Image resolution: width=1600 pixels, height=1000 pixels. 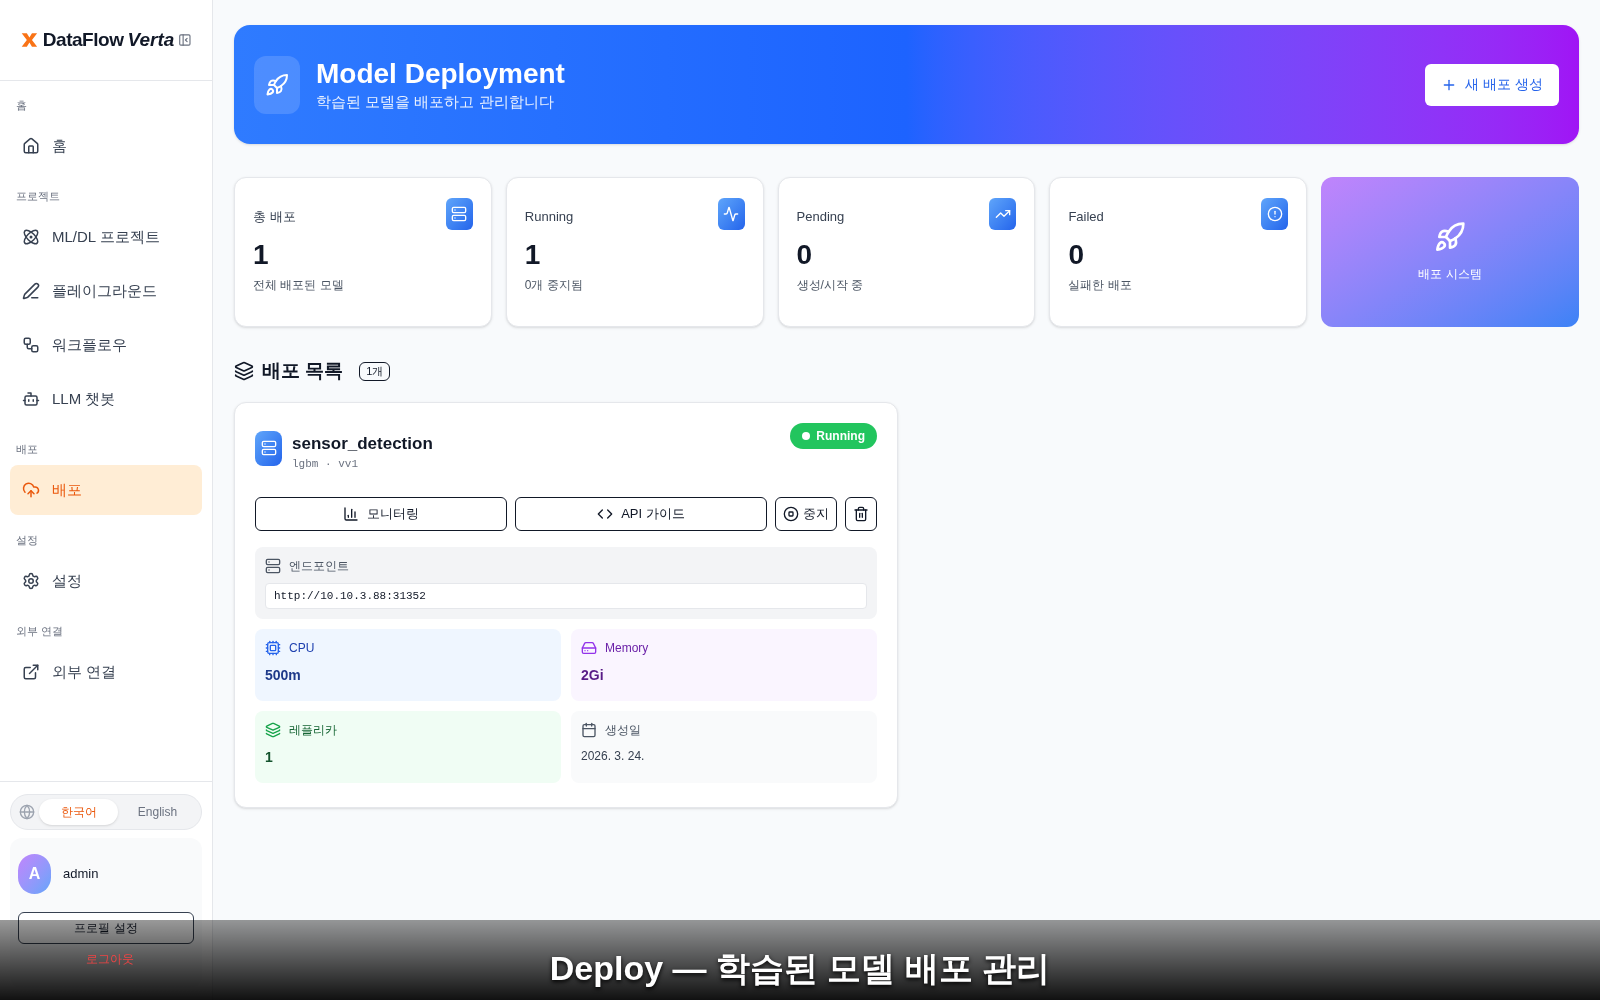 I want to click on replicas-value: 1, so click(x=269, y=757).